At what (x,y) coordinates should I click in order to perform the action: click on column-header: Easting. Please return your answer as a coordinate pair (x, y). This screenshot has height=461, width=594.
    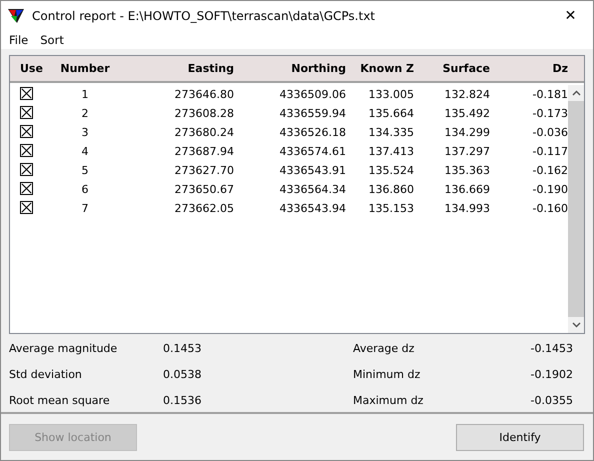
    Looking at the image, I should click on (182, 69).